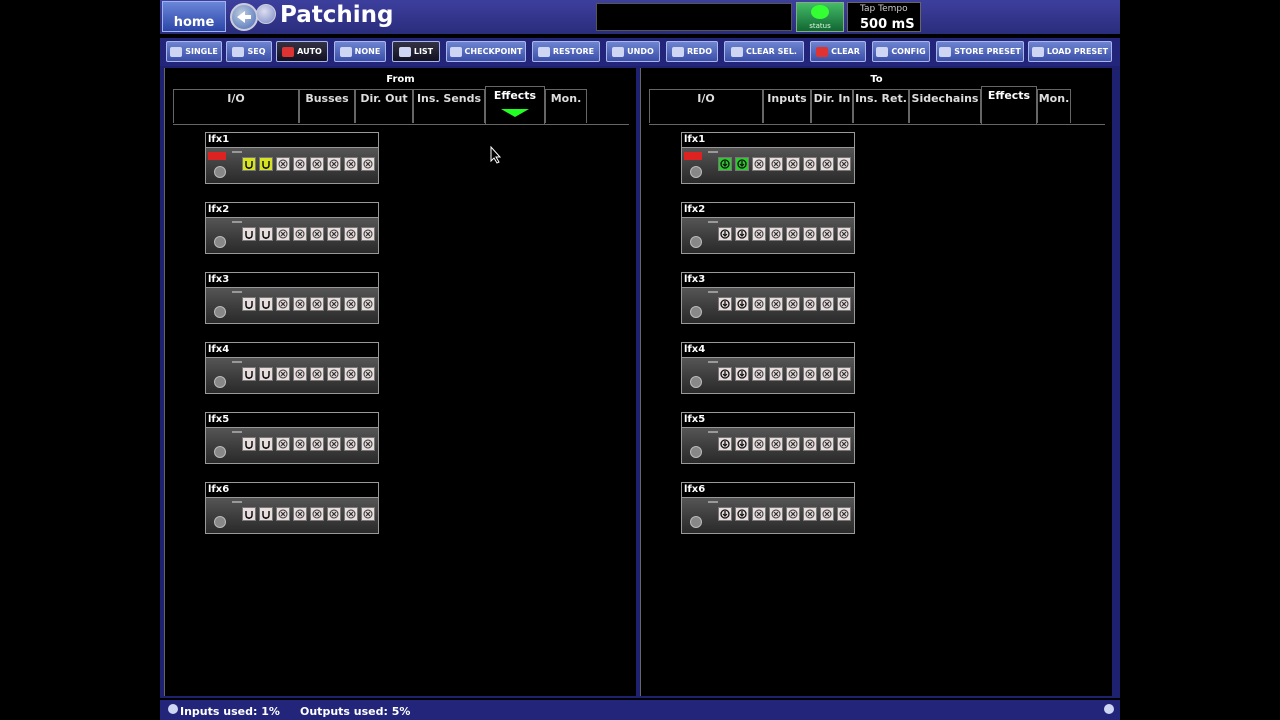 The height and width of the screenshot is (720, 1280). Describe the element at coordinates (787, 106) in the screenshot. I see `to-tab-inputs: Inputs` at that location.